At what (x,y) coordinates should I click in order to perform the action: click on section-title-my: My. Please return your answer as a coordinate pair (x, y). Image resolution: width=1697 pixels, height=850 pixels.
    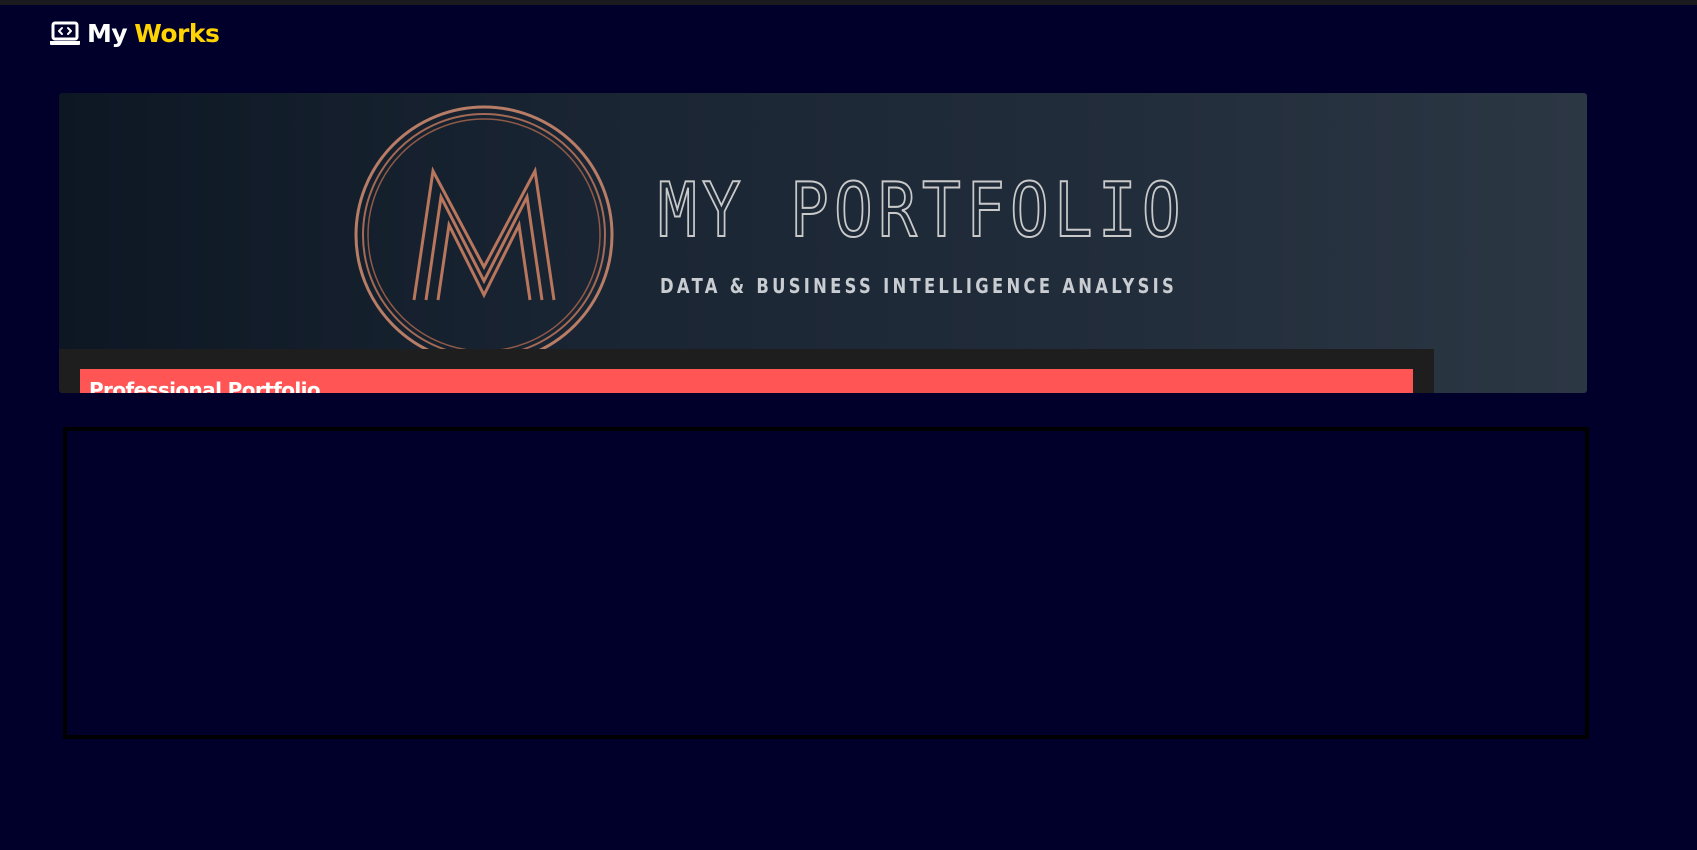
    Looking at the image, I should click on (107, 33).